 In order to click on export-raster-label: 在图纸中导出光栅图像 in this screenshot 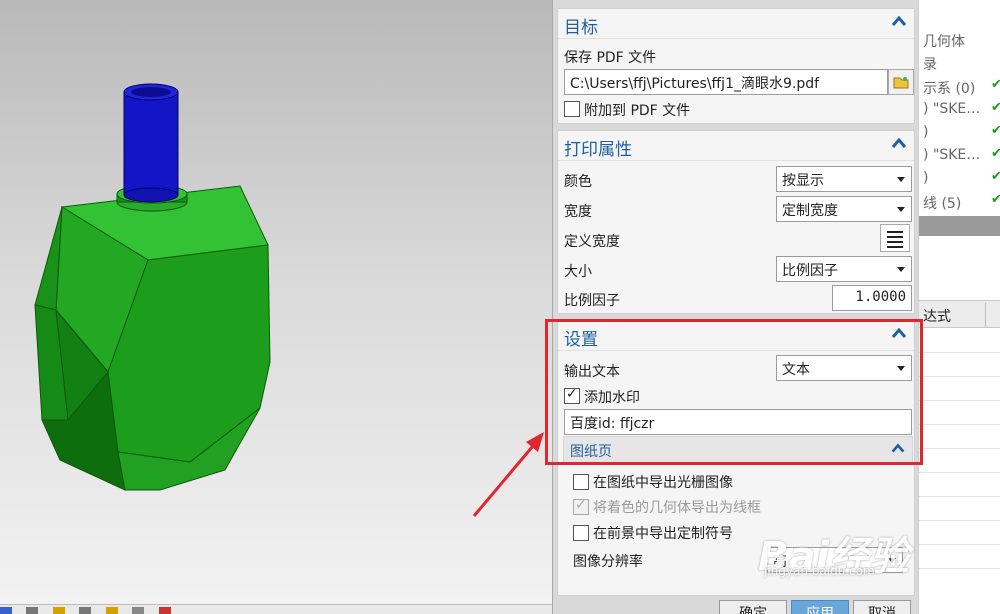, I will do `click(663, 483)`.